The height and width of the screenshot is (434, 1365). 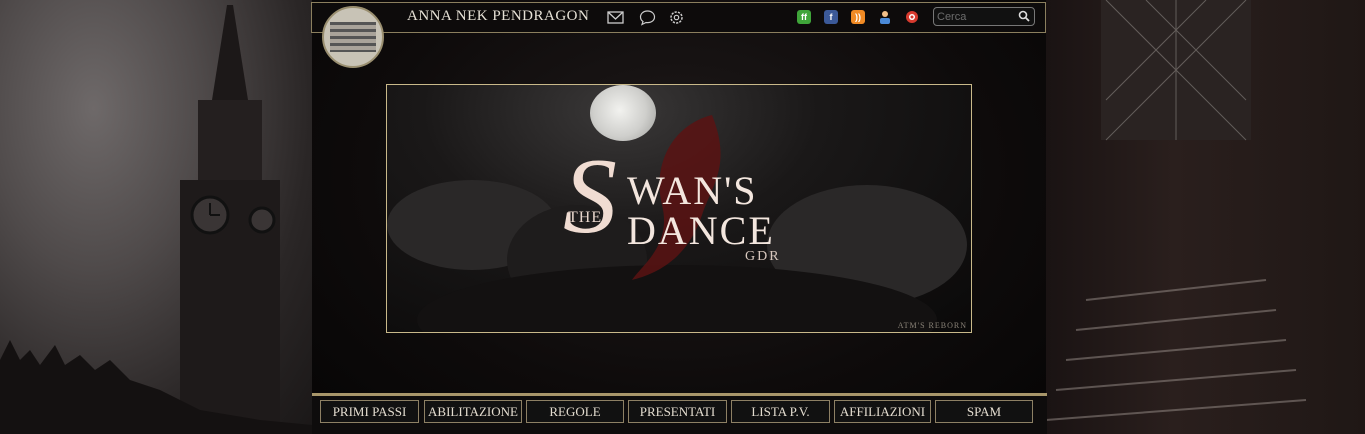 I want to click on nav-regole: REGOLE, so click(x=575, y=411).